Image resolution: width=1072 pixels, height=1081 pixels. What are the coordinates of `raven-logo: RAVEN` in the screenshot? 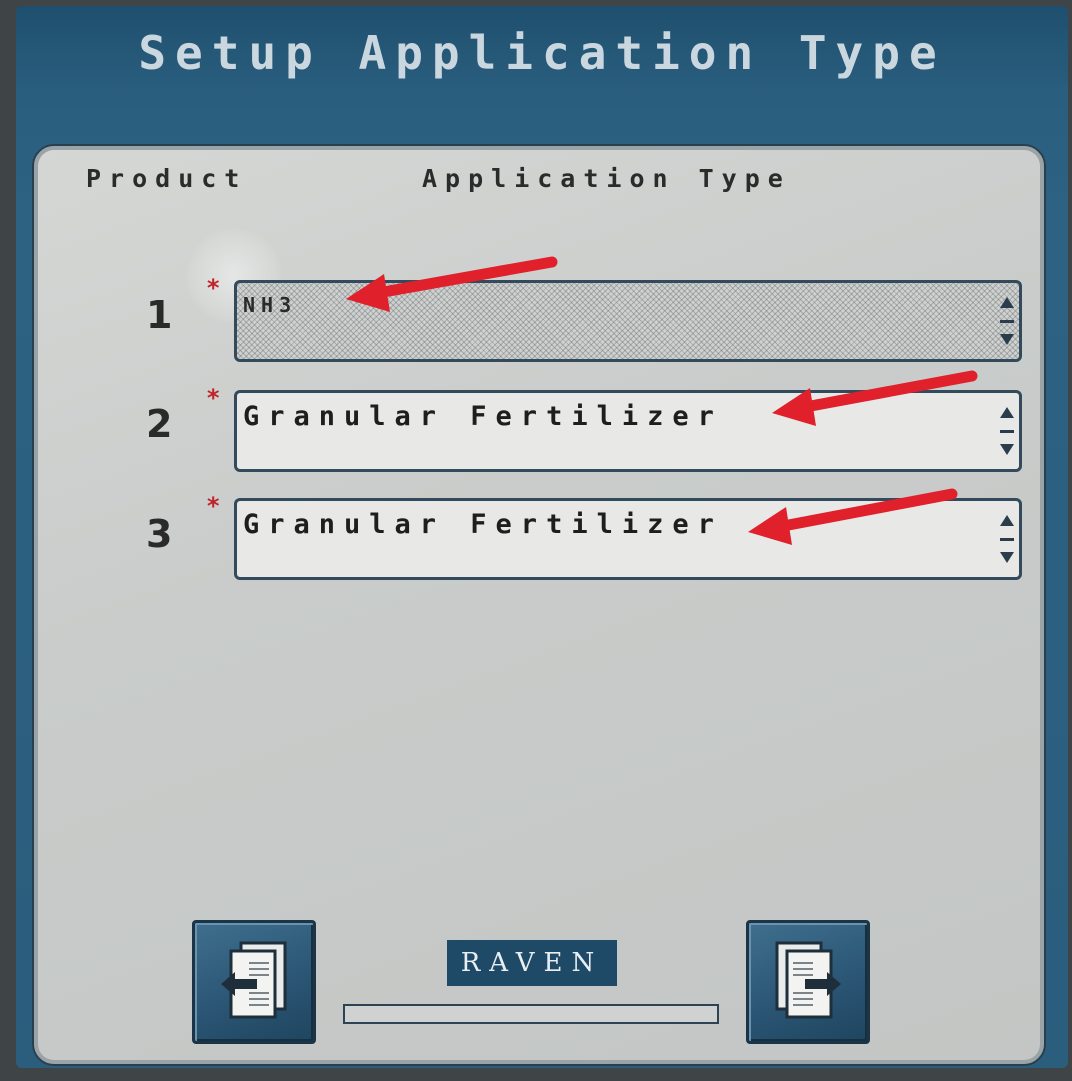 It's located at (532, 963).